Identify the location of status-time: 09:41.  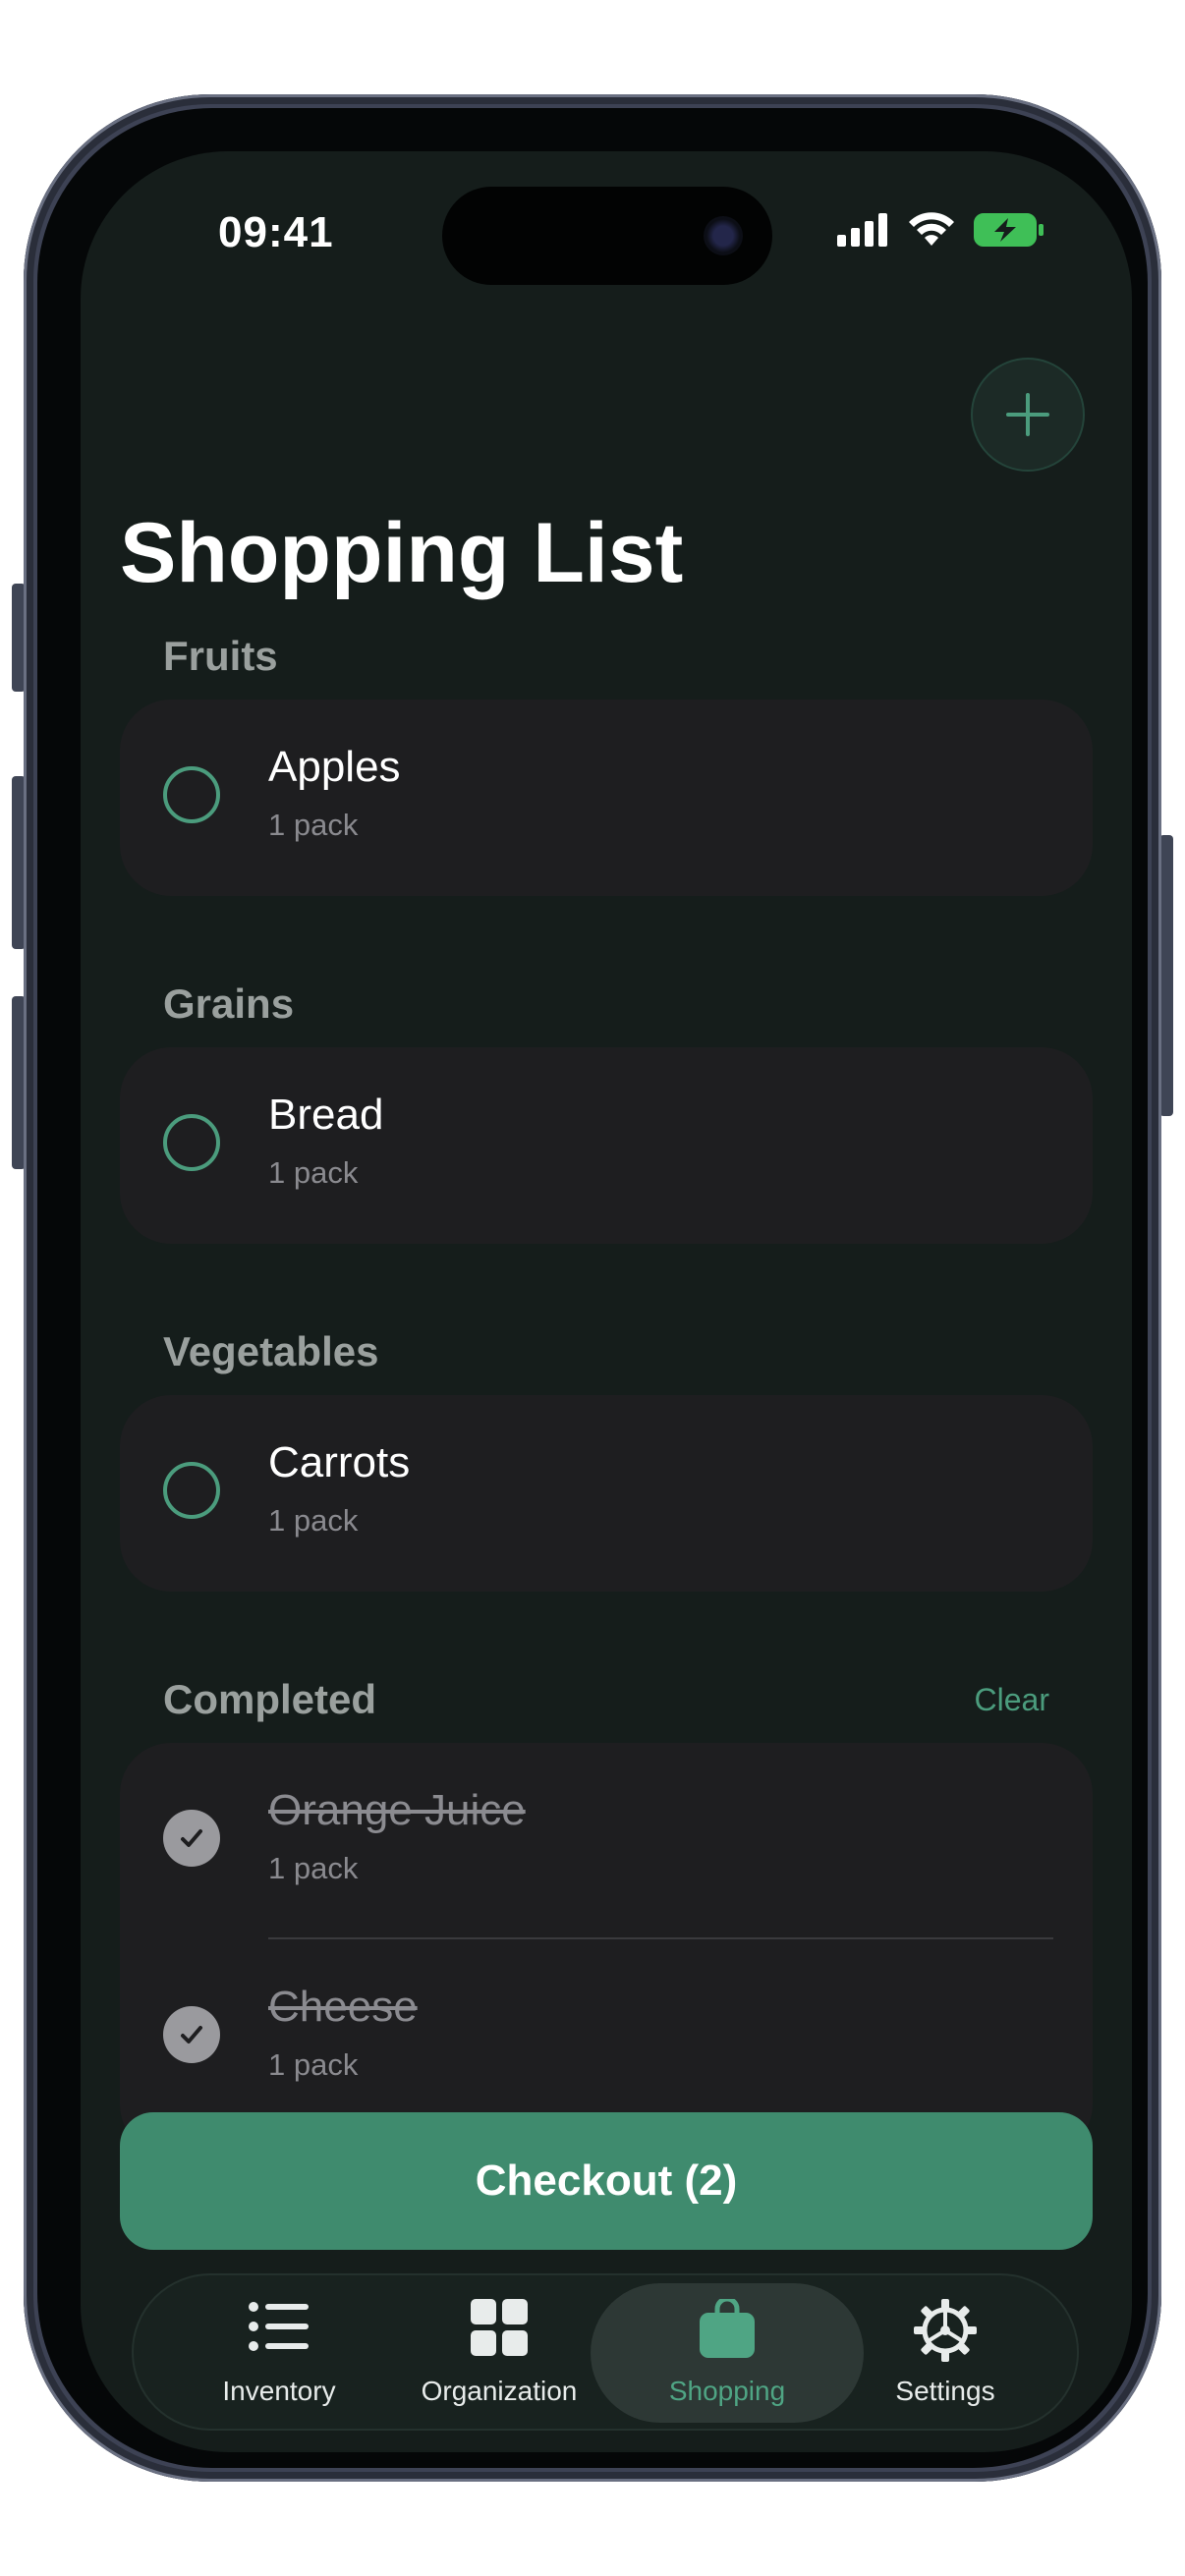
(276, 232).